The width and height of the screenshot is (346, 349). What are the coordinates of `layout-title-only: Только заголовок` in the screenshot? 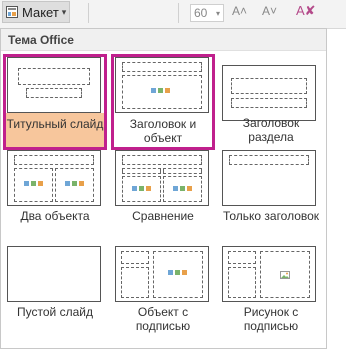 It's located at (271, 195).